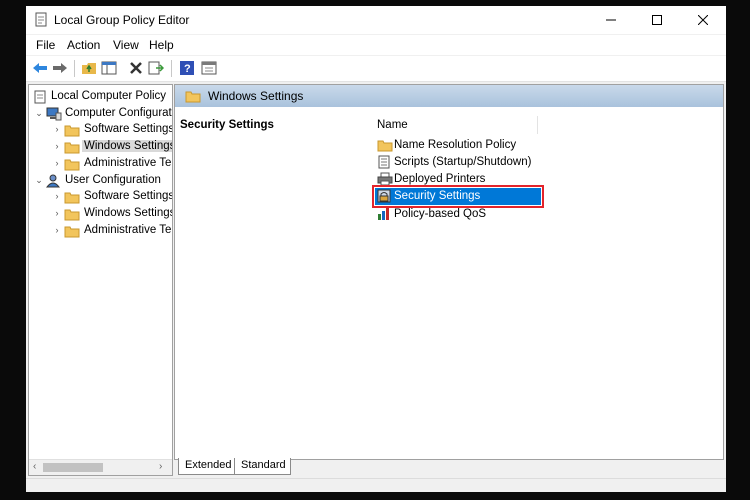  Describe the element at coordinates (463, 162) in the screenshot. I see `list-item-label: Scripts (Startup/Shutdown)` at that location.